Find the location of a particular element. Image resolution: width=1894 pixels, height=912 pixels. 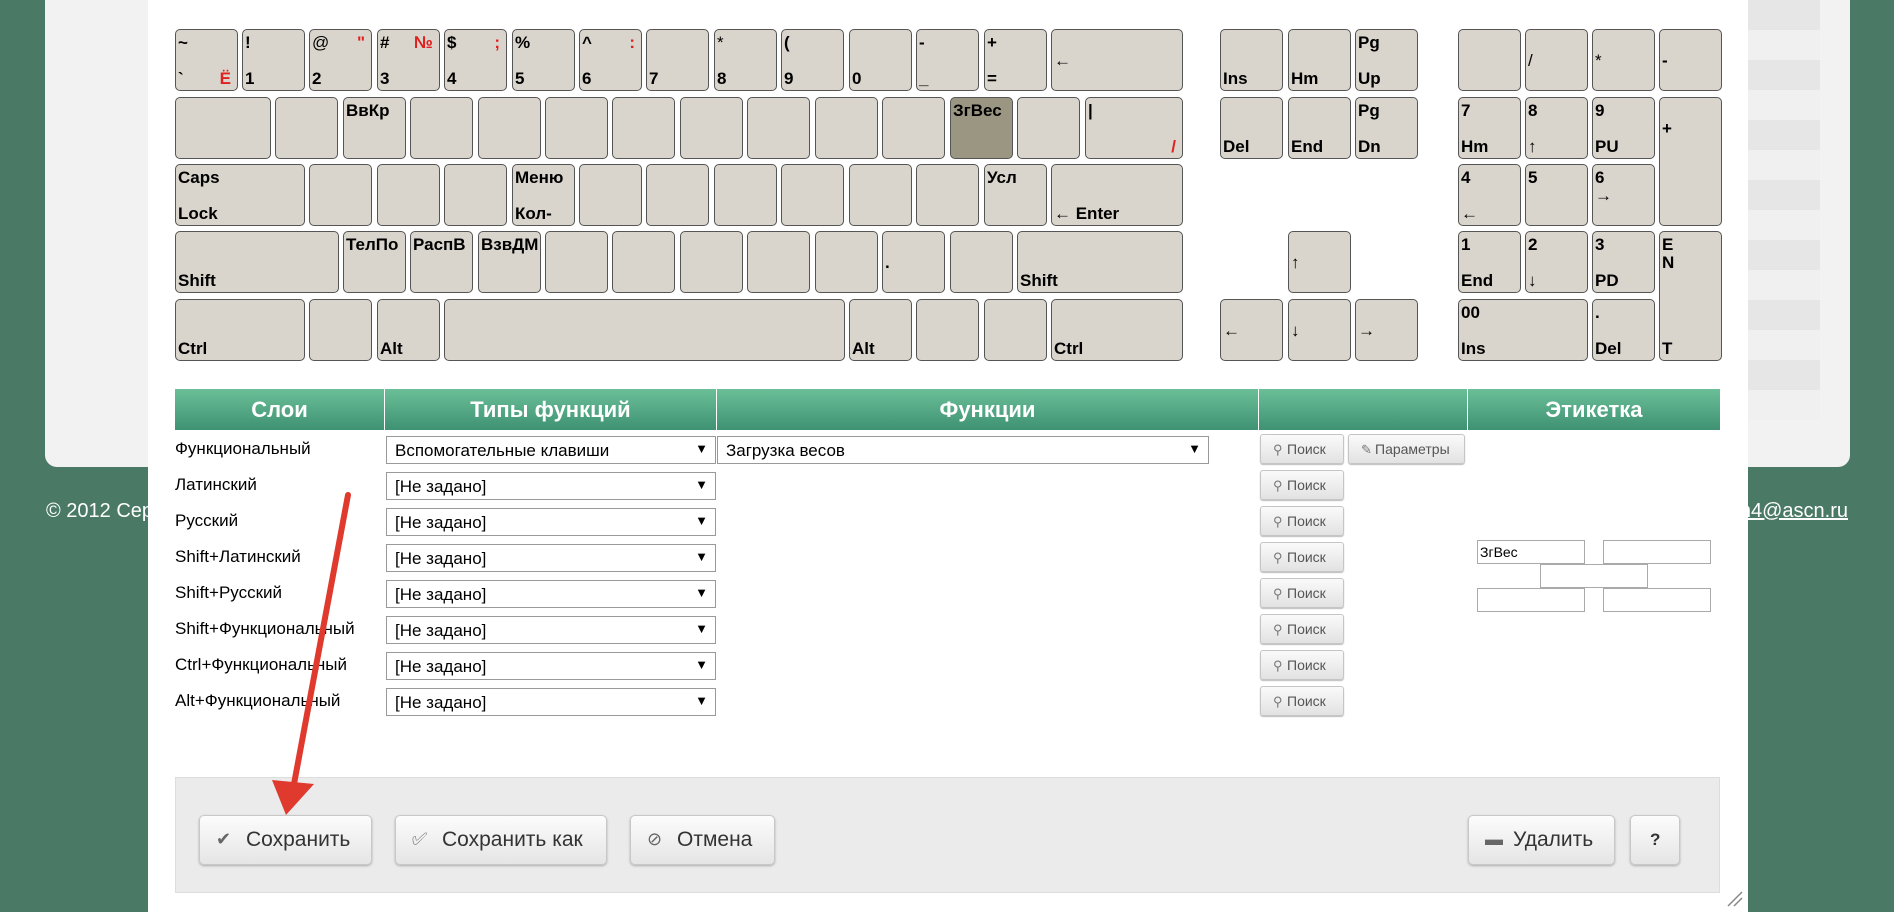

keyboard-key: ! 1 is located at coordinates (273, 60).